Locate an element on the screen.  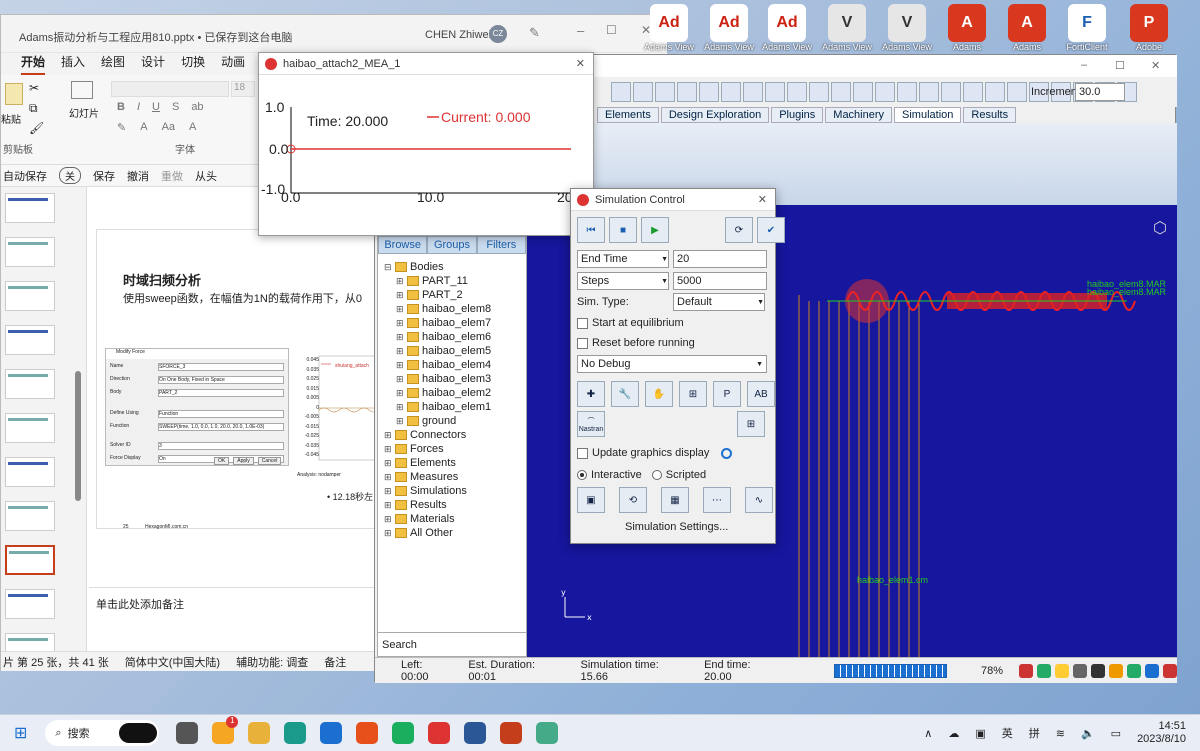
avatar: CZ is located at coordinates (498, 34).